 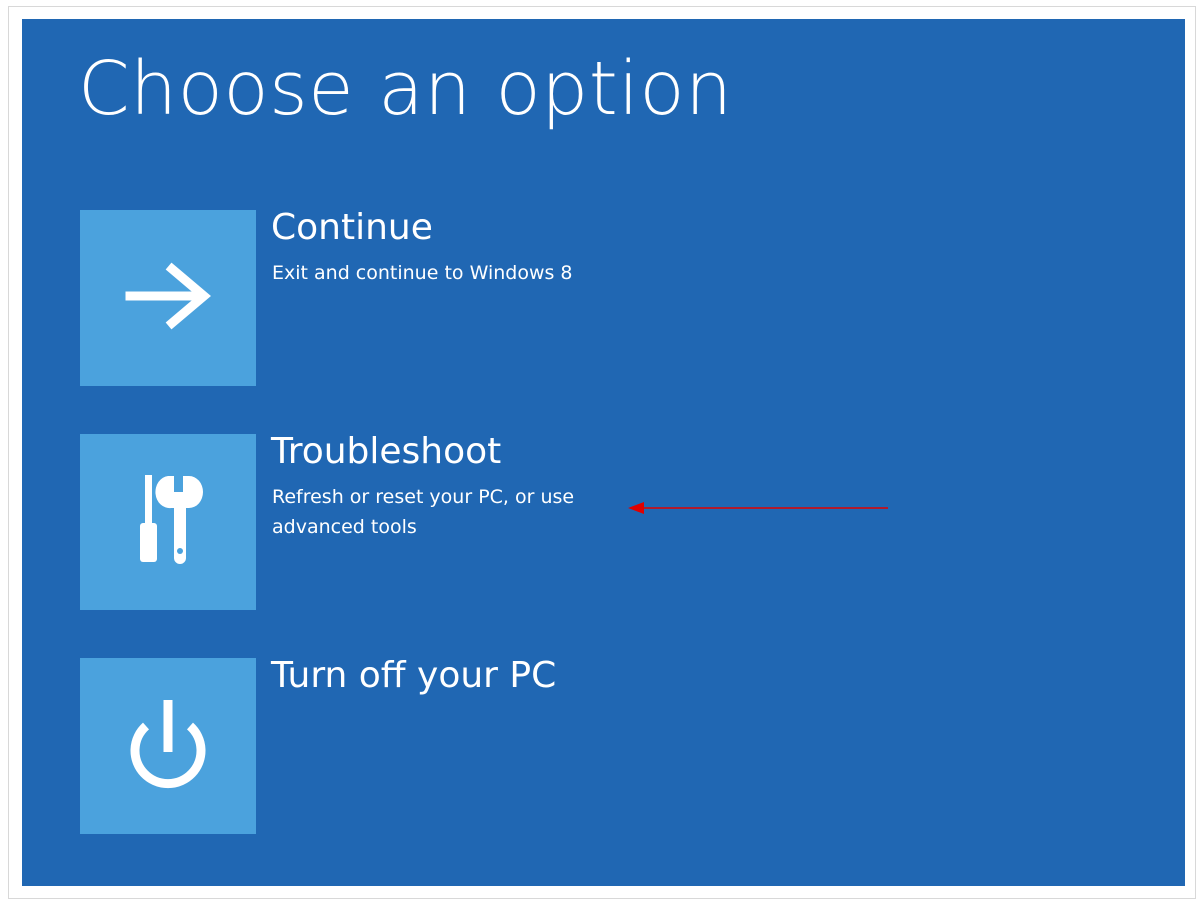 What do you see at coordinates (430, 296) in the screenshot?
I see `option-continue: Continue Exit and continue to Windows 8` at bounding box center [430, 296].